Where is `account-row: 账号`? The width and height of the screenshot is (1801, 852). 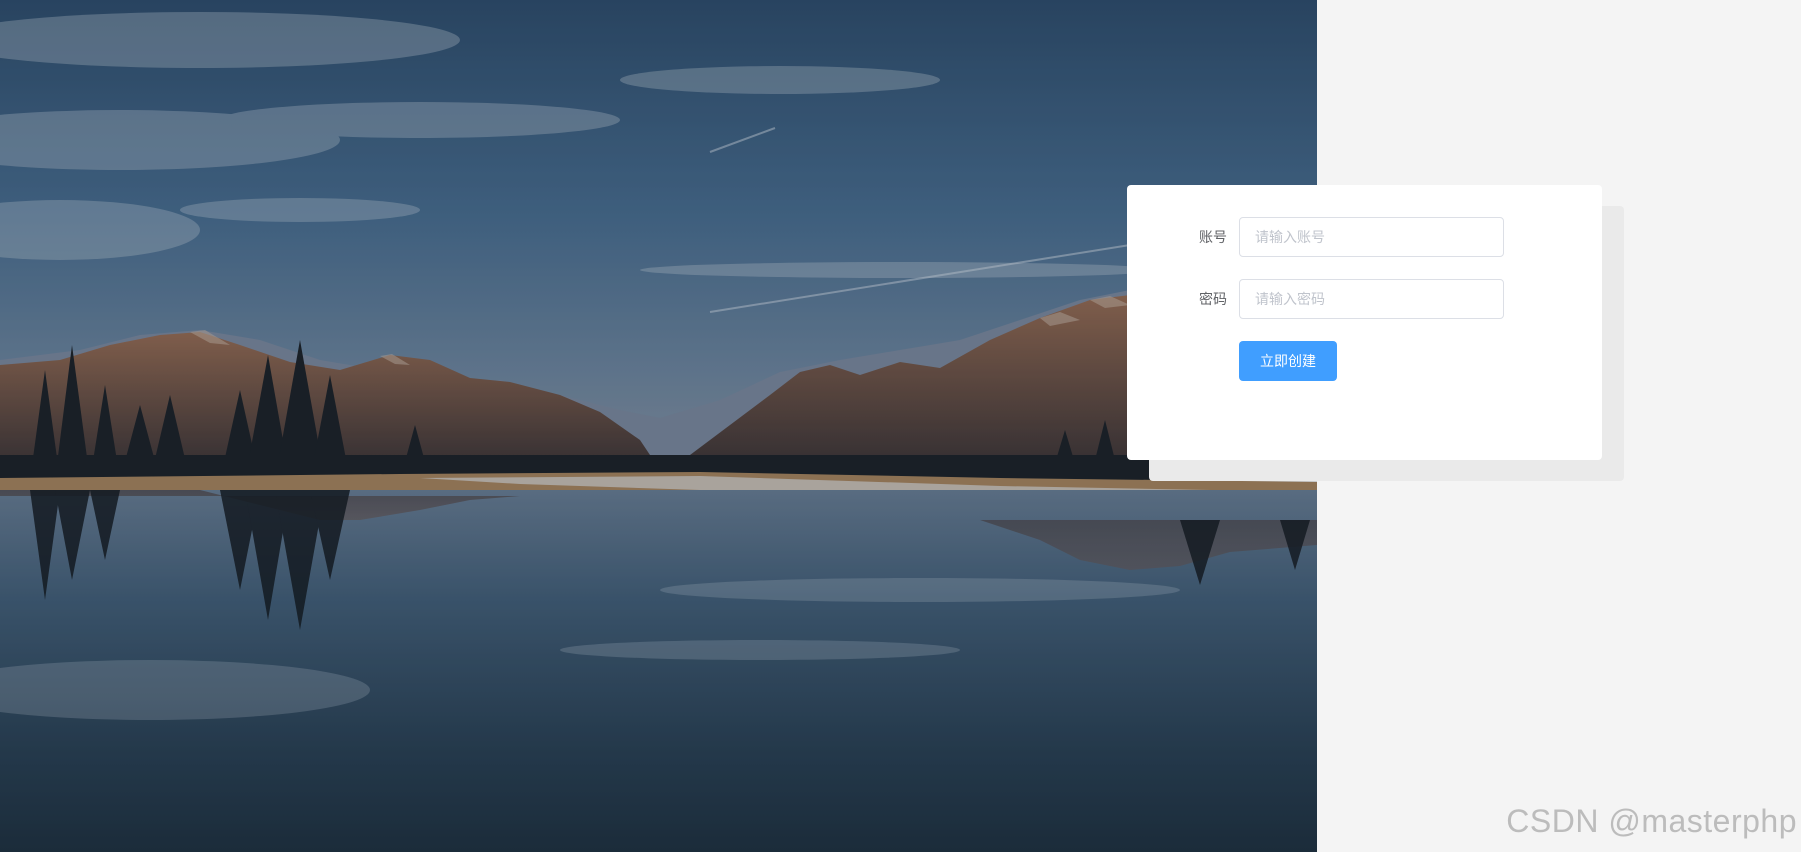 account-row: 账号 is located at coordinates (1364, 237).